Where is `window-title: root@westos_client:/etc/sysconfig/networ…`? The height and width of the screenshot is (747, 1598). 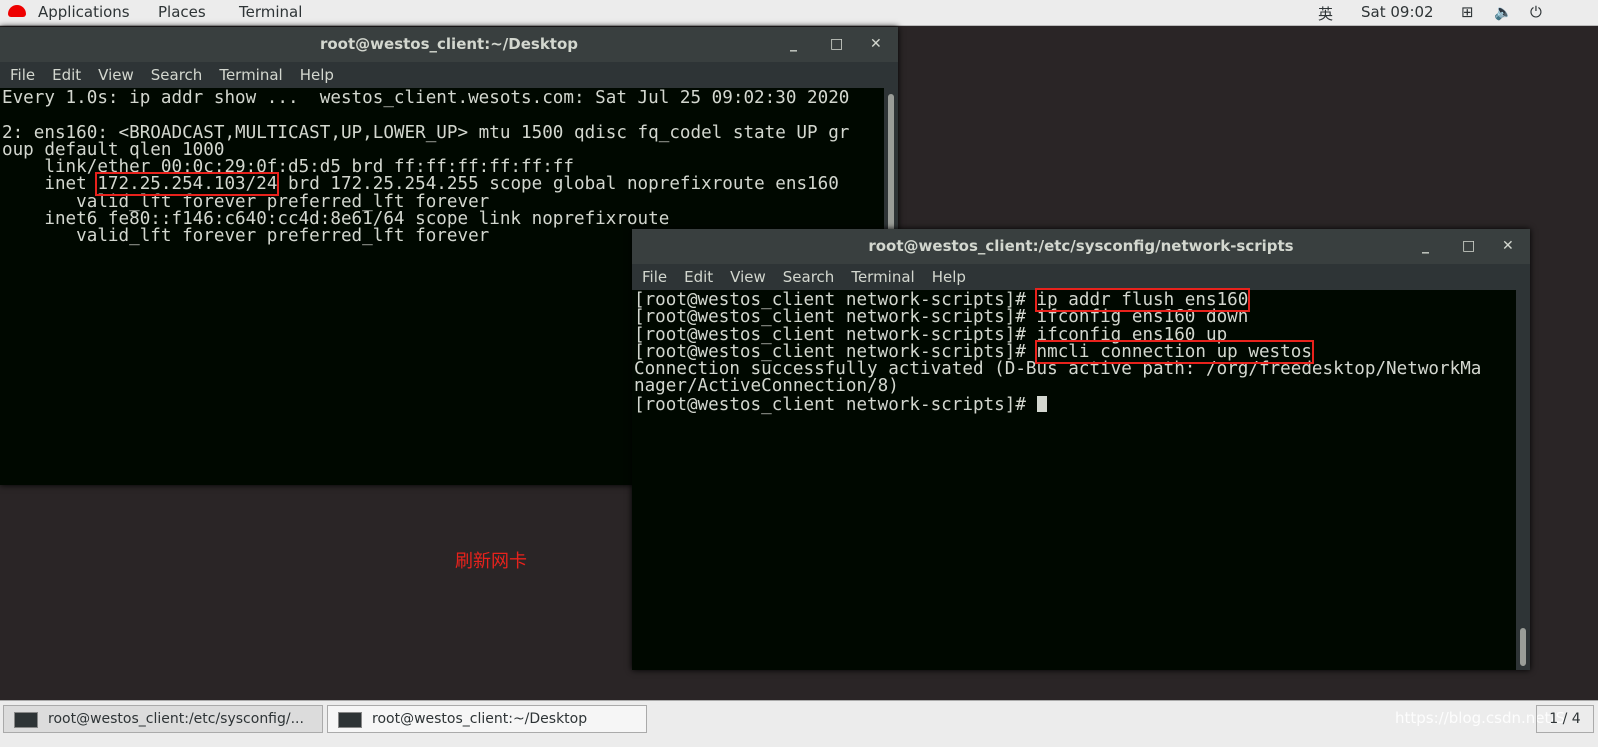 window-title: root@westos_client:/etc/sysconfig/networ… is located at coordinates (1081, 246).